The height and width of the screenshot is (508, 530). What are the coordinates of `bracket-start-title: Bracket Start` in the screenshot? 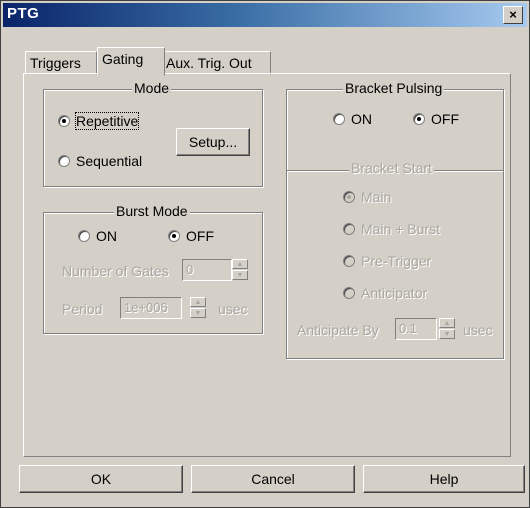 It's located at (391, 168).